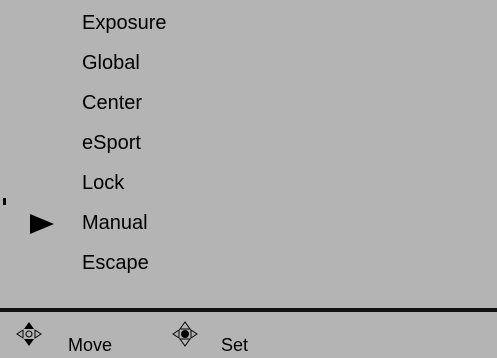 This screenshot has width=497, height=358. What do you see at coordinates (115, 223) in the screenshot?
I see `menu-item-manual: Manual` at bounding box center [115, 223].